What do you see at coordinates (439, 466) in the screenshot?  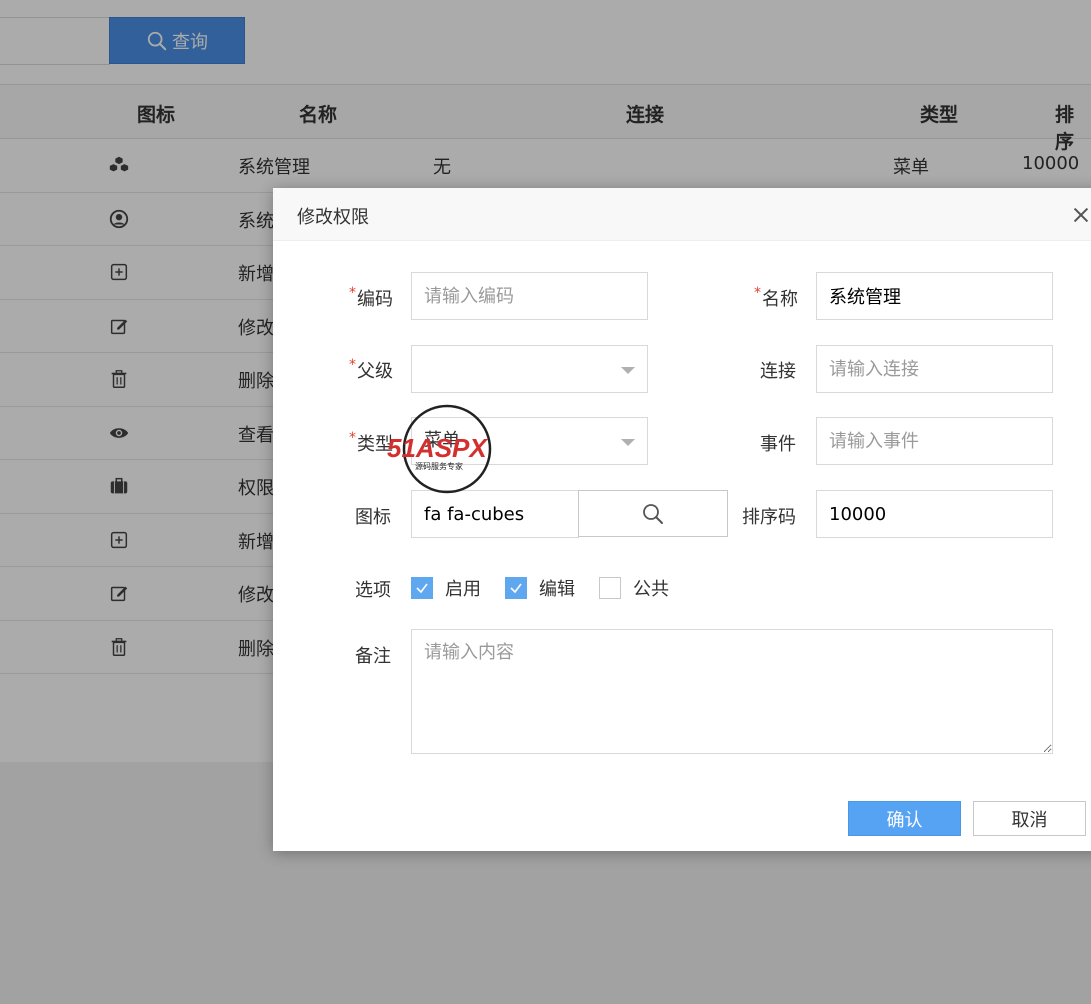 I see `watermark-tagline: 源码服务专家` at bounding box center [439, 466].